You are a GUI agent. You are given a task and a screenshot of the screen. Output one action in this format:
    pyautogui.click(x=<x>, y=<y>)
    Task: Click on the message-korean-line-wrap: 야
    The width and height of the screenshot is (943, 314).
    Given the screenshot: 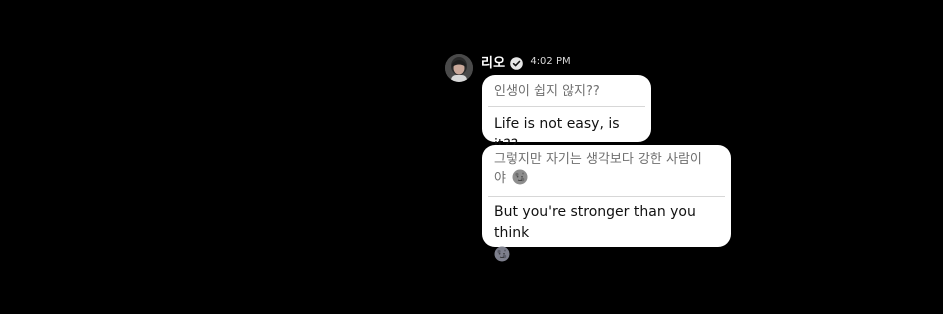 What is the action you would take?
    pyautogui.click(x=606, y=178)
    